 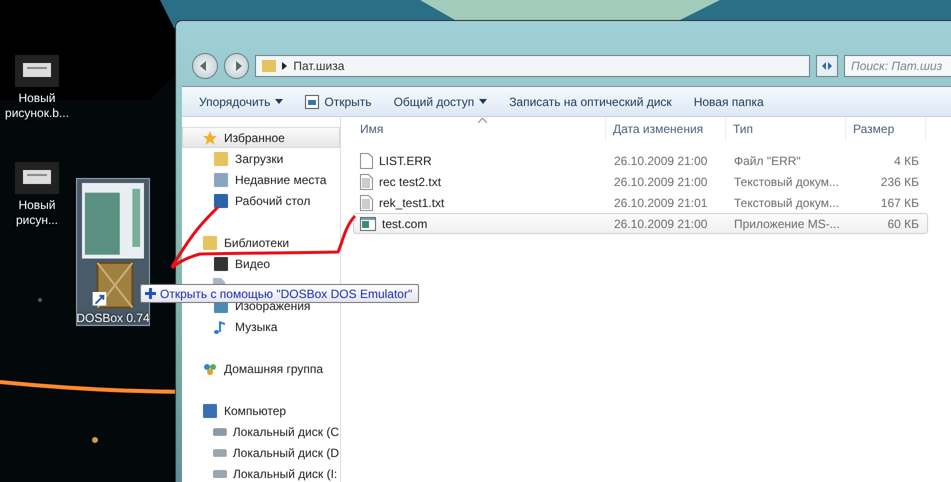 I want to click on chevron-icon, so click(x=285, y=66).